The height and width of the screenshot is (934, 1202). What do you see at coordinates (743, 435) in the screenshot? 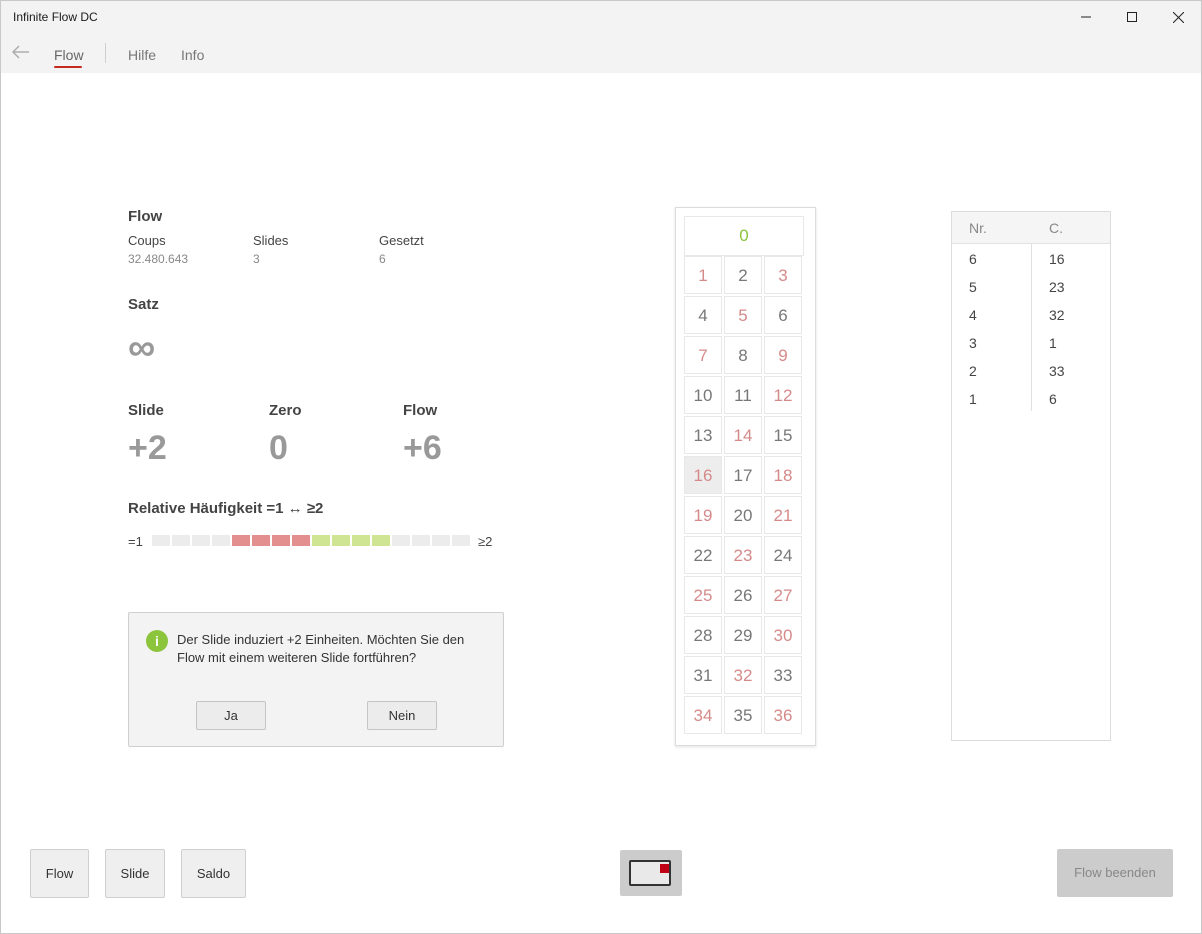
I see `number-cell-14: 14` at bounding box center [743, 435].